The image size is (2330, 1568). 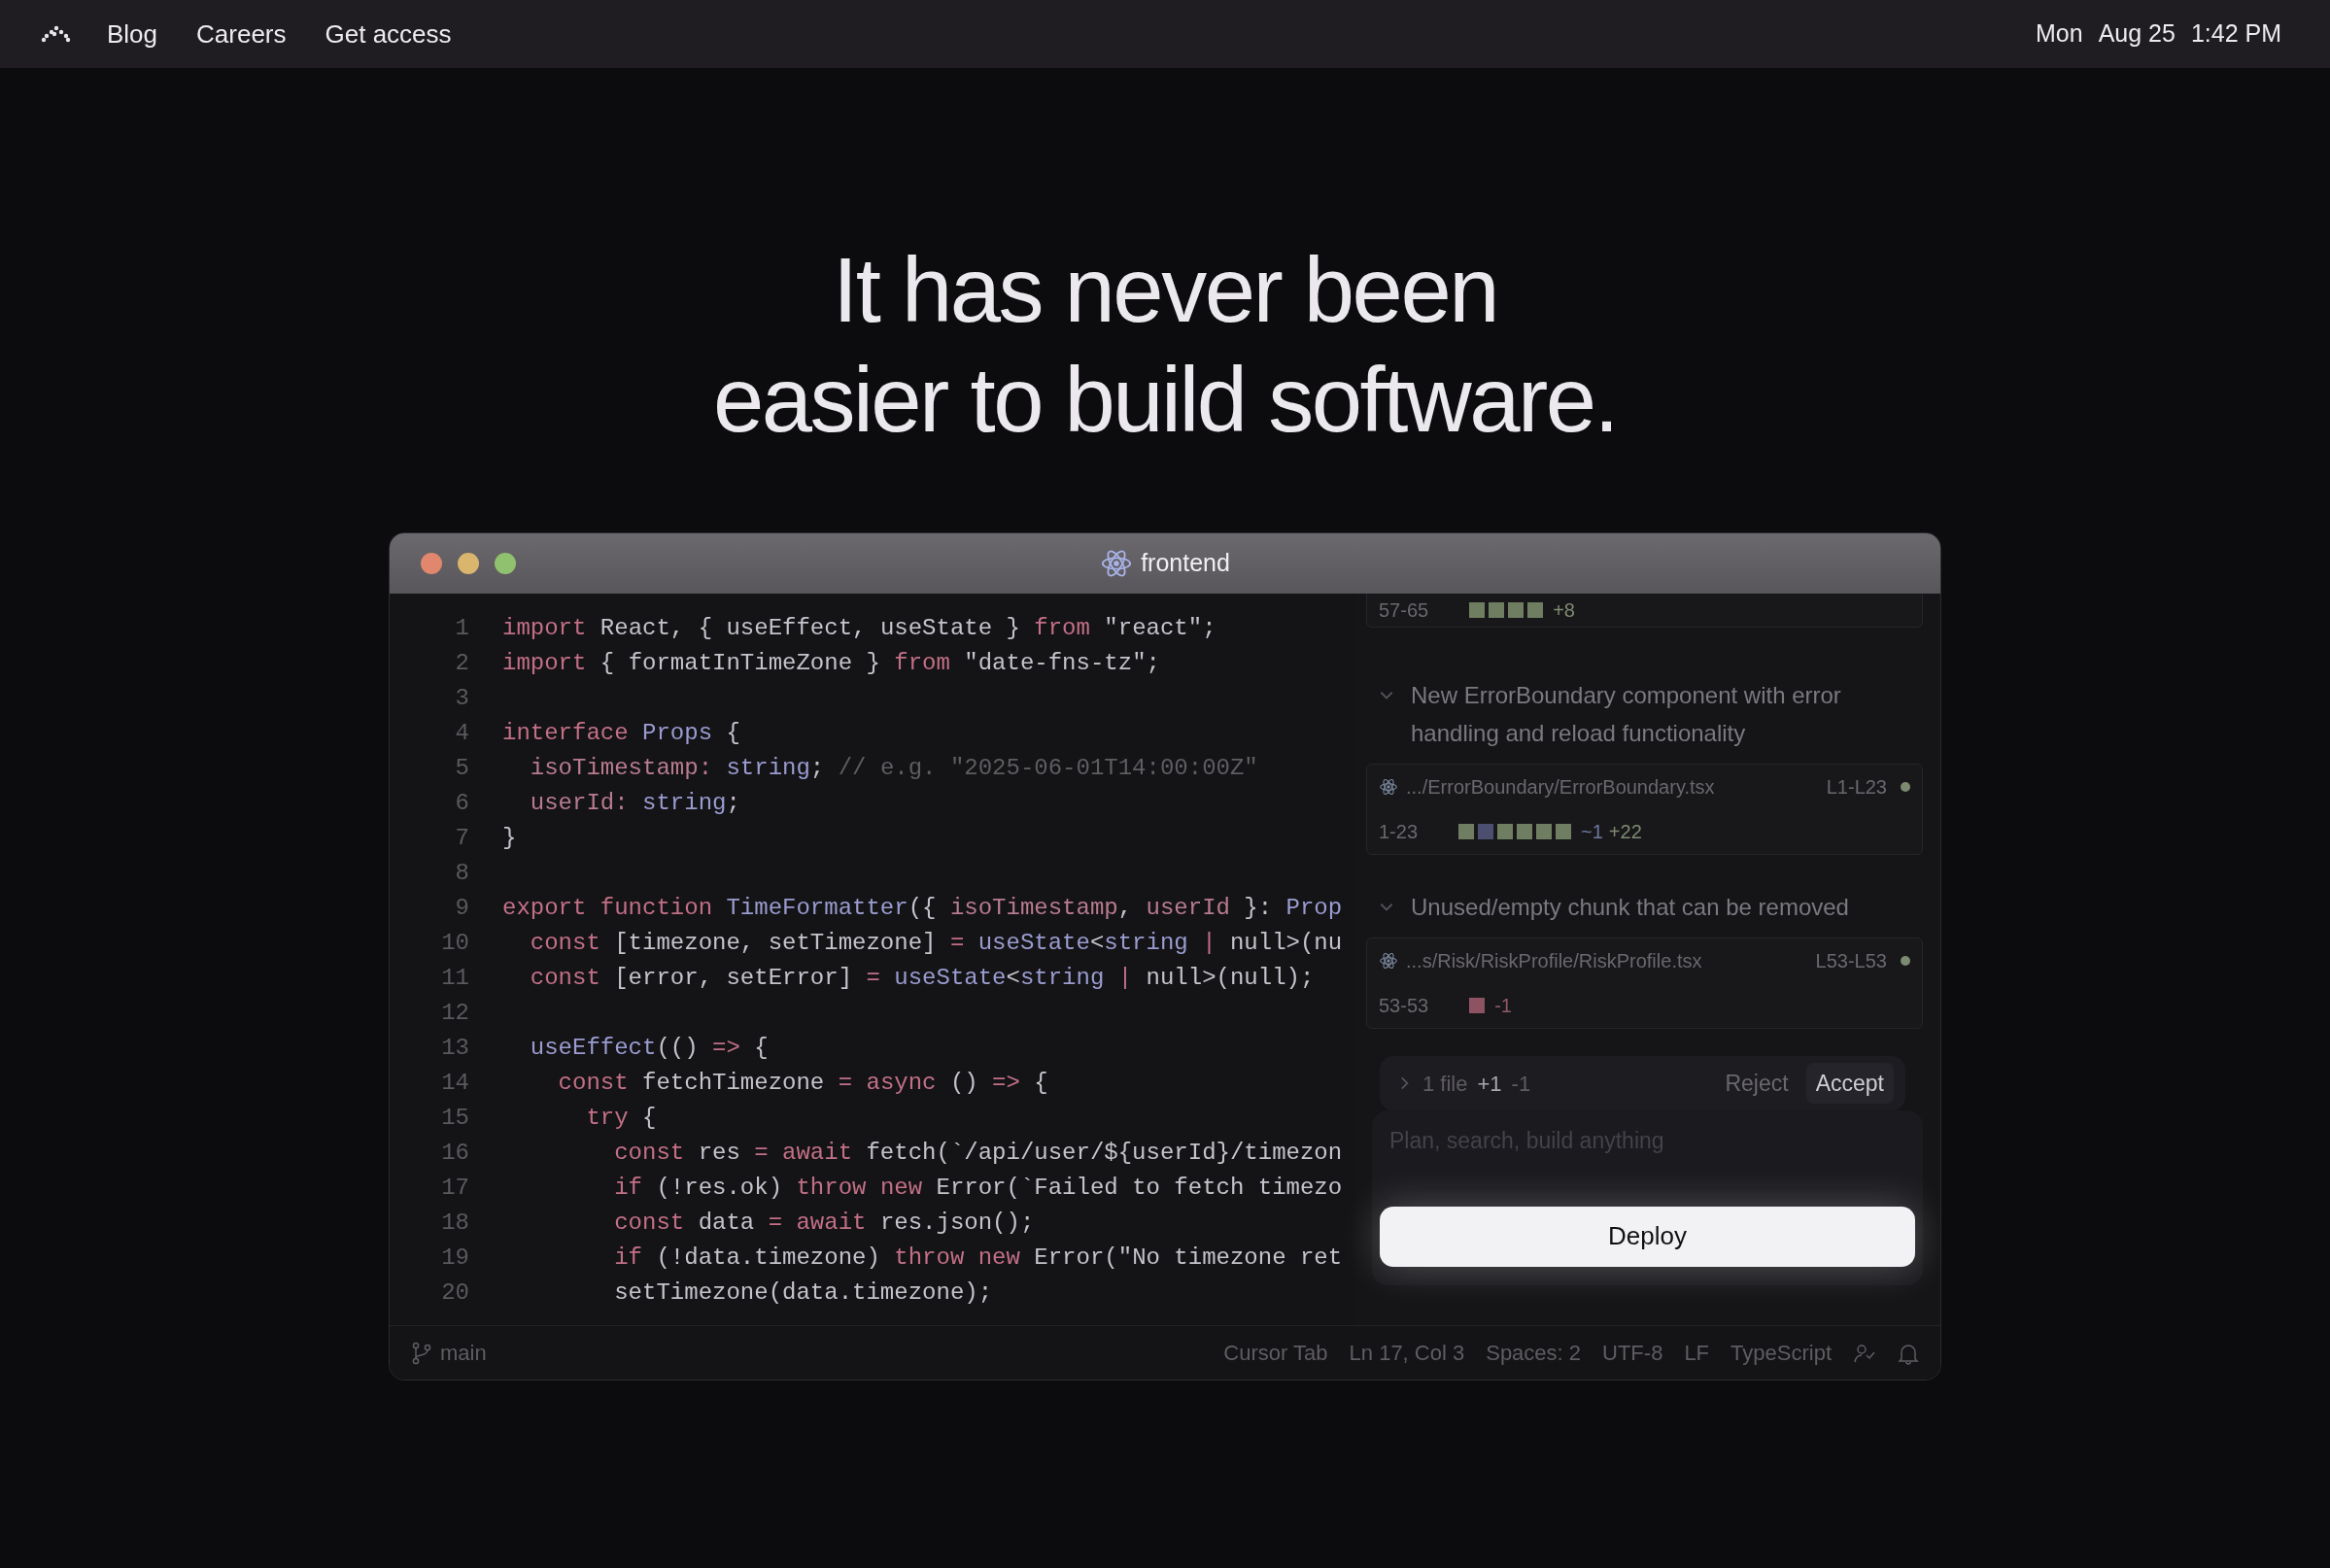 What do you see at coordinates (1554, 960) in the screenshot?
I see `file-path: ...s/Risk/RiskProfile/RiskProfile.tsx` at bounding box center [1554, 960].